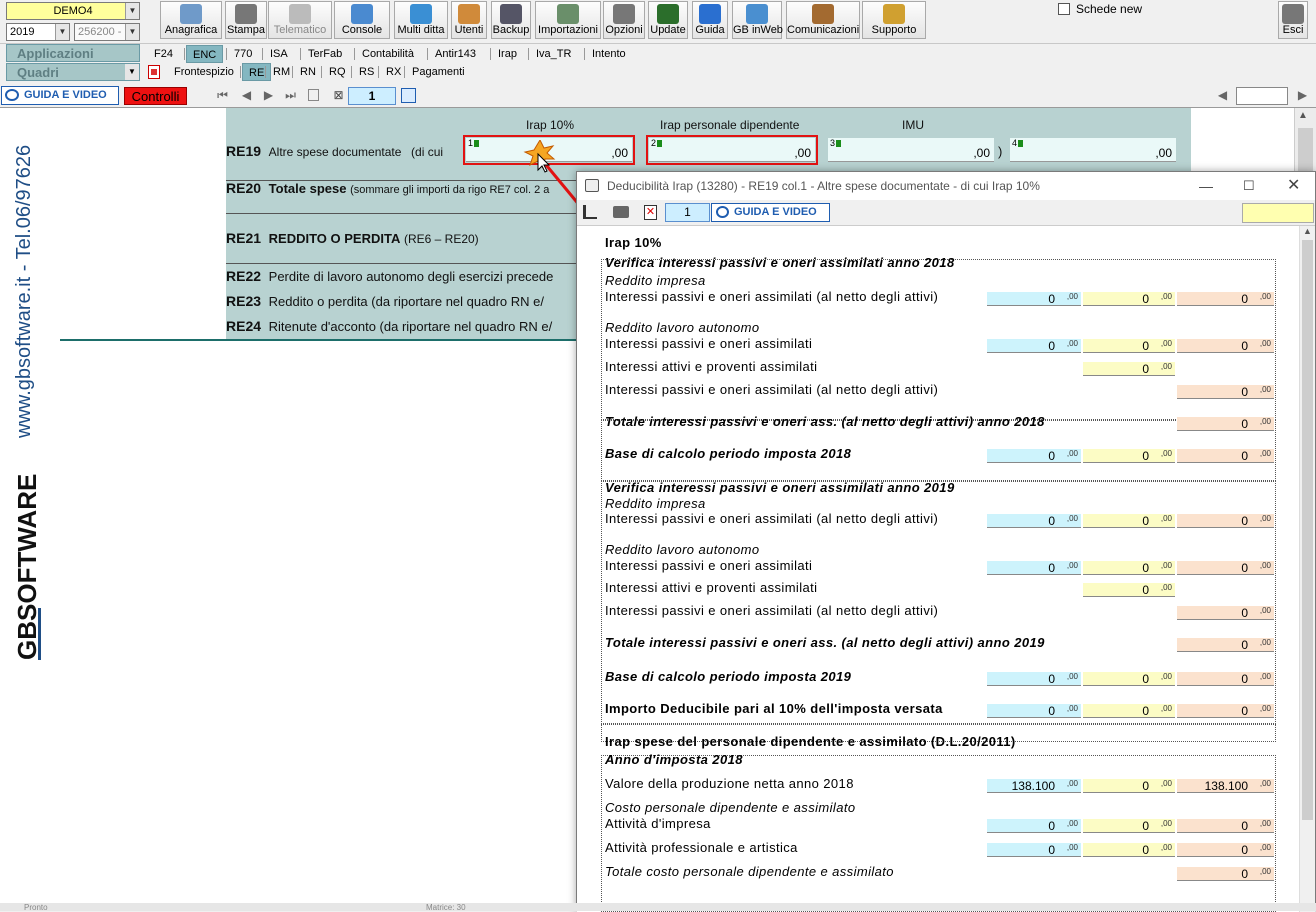  I want to click on schede-new-checkbox, so click(1064, 9).